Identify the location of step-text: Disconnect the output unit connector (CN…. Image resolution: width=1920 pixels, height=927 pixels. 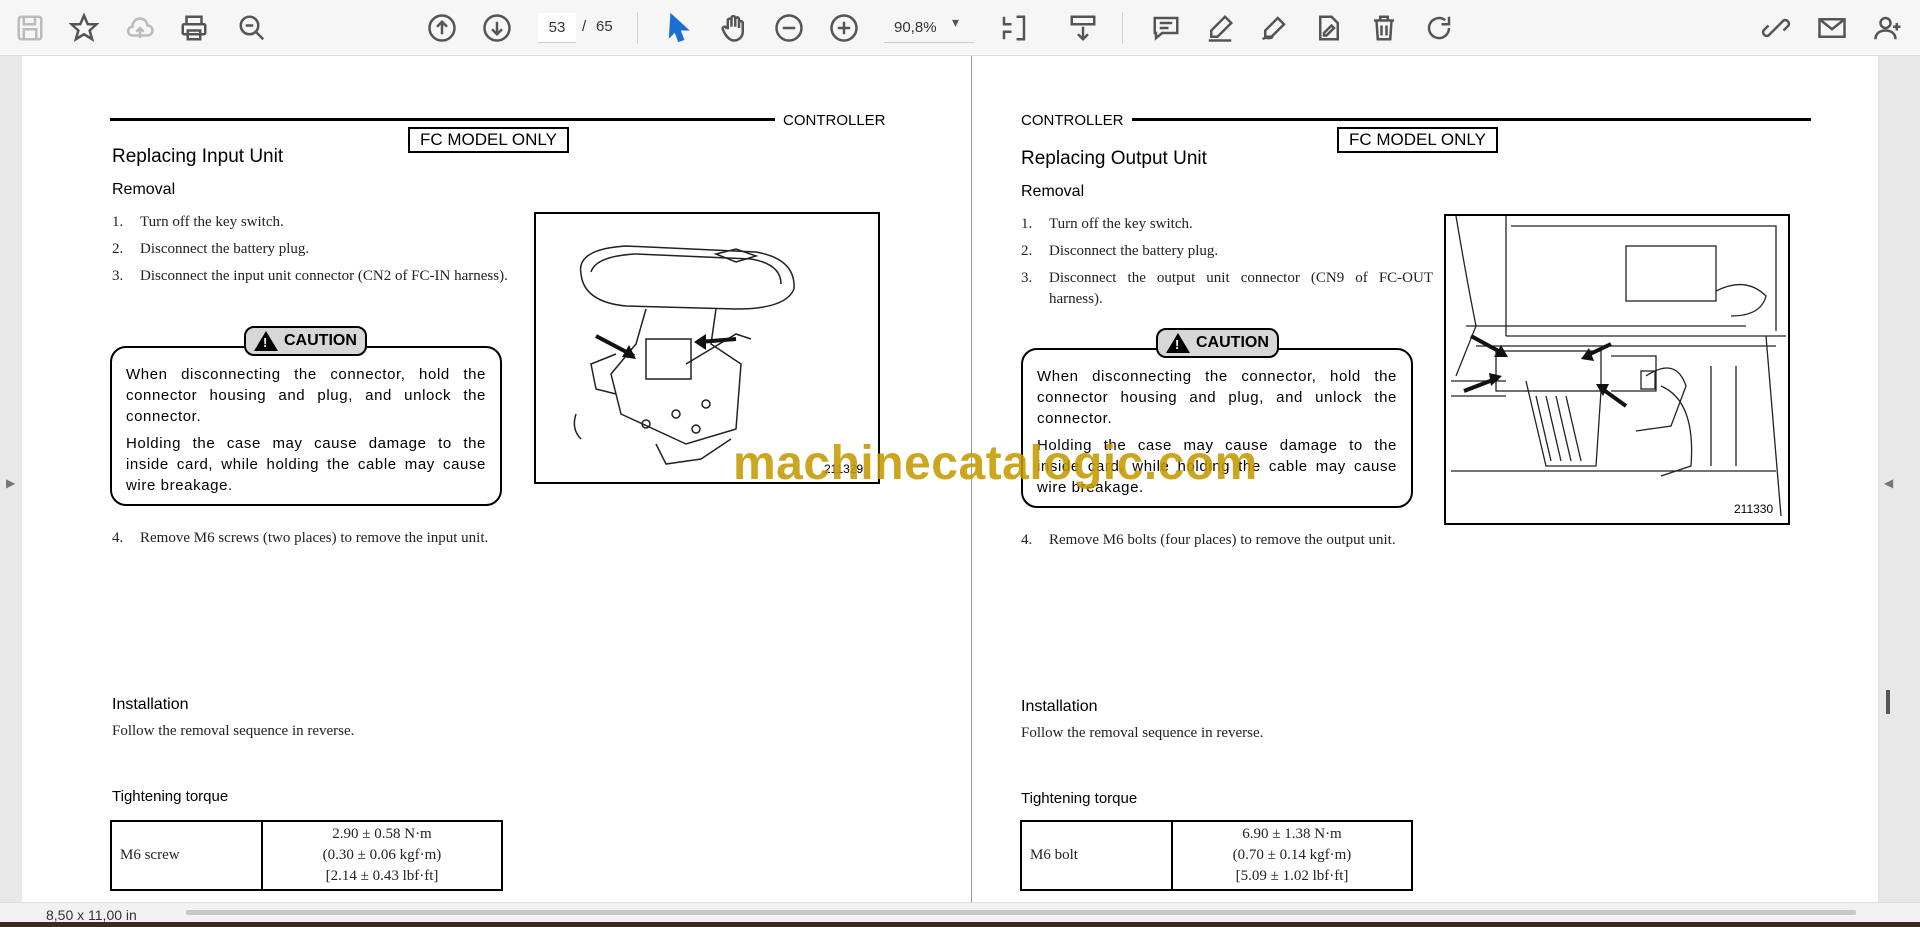
(1241, 288).